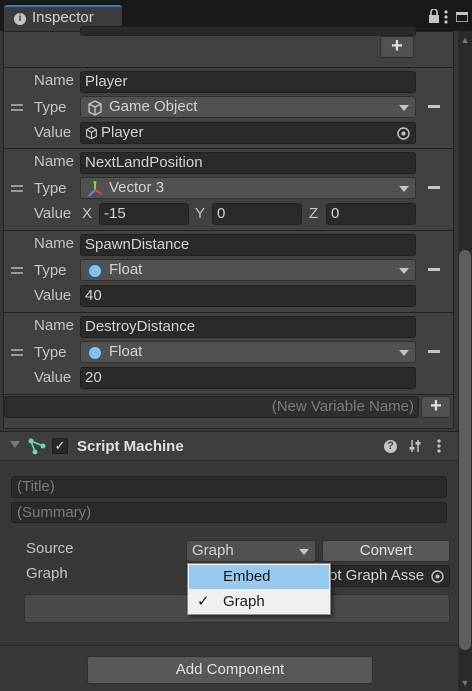 Image resolution: width=472 pixels, height=691 pixels. Describe the element at coordinates (465, 450) in the screenshot. I see `scrollbar-thumb` at that location.